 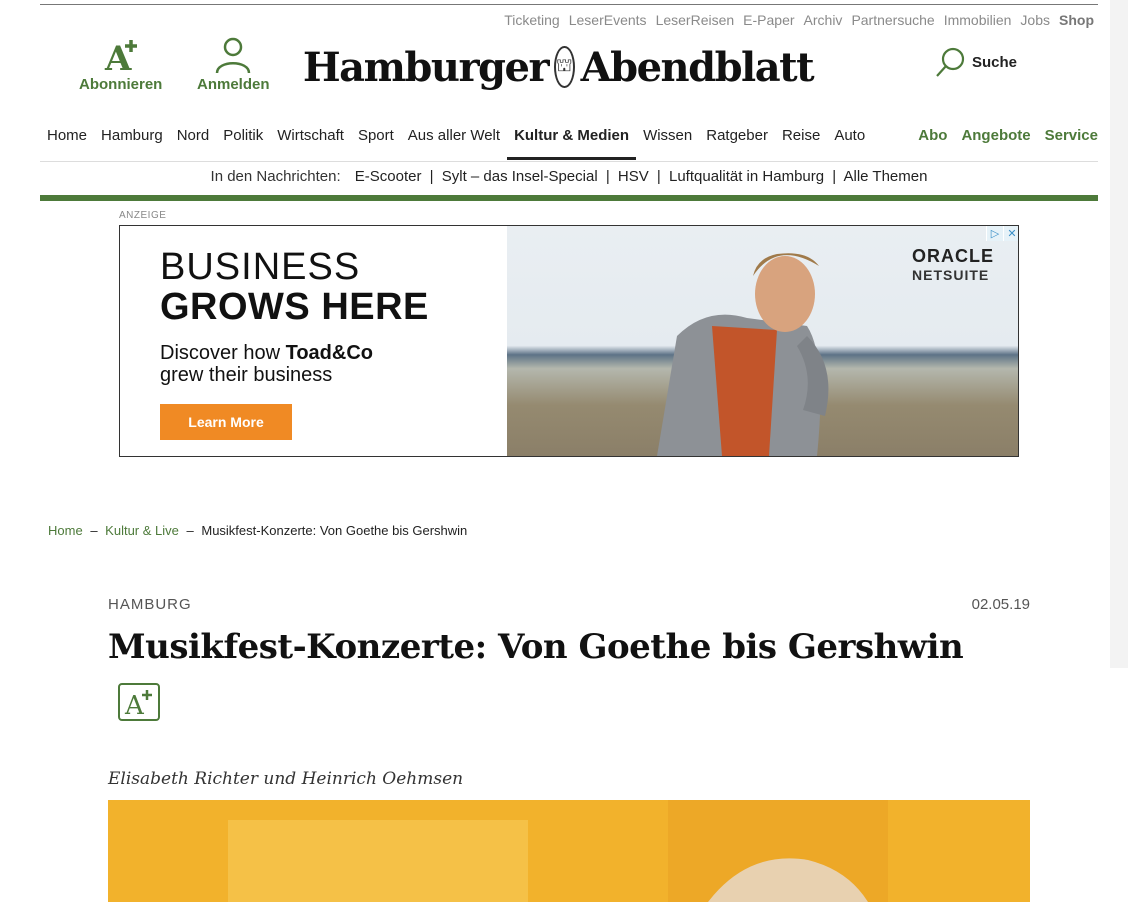 I want to click on subscribe-label: Abonnieren, so click(x=121, y=84).